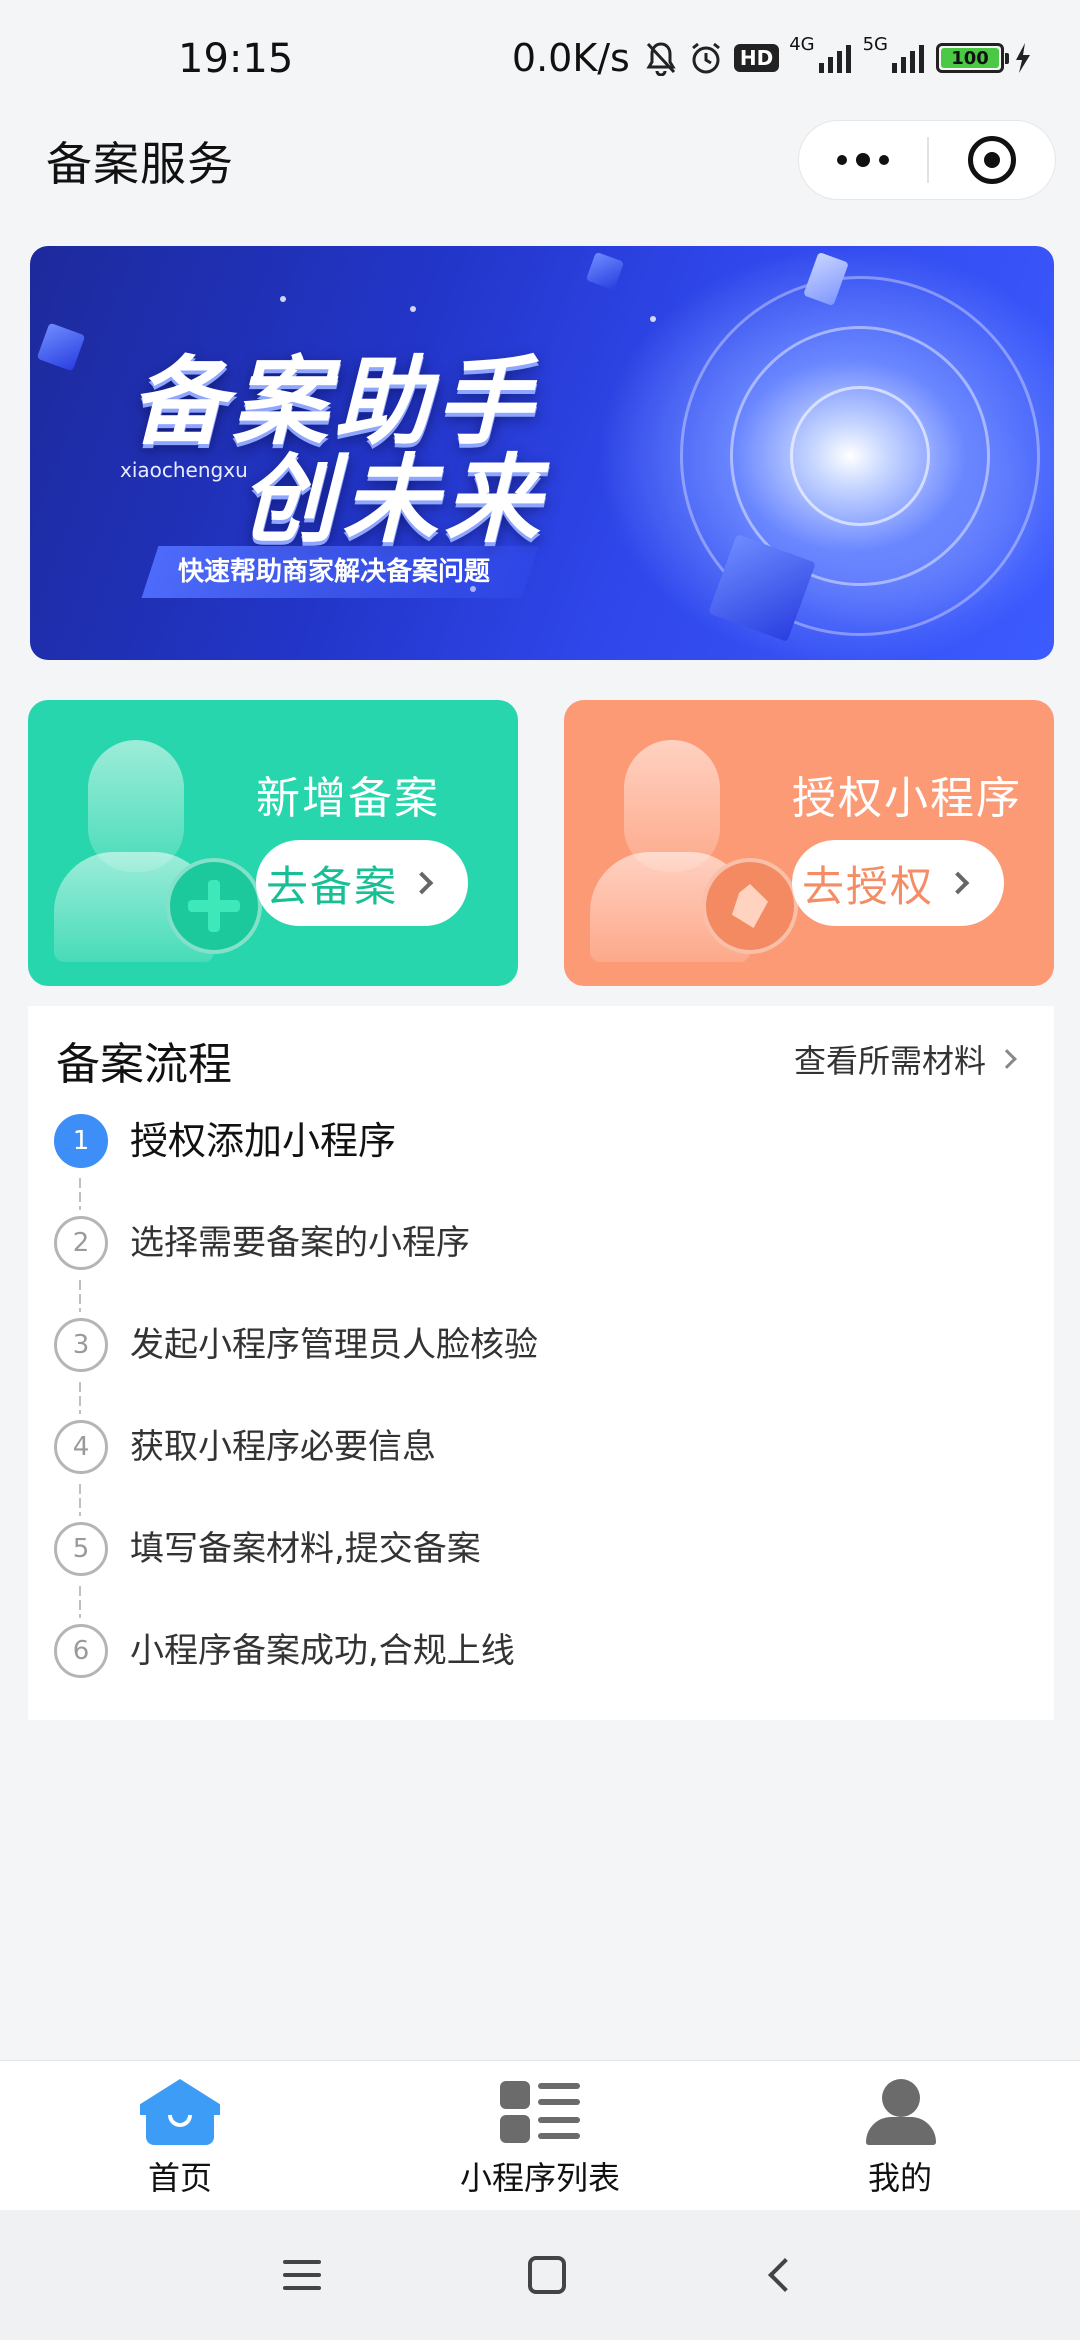 The image size is (1080, 2340). Describe the element at coordinates (140, 164) in the screenshot. I see `page-title: 备案服务` at that location.